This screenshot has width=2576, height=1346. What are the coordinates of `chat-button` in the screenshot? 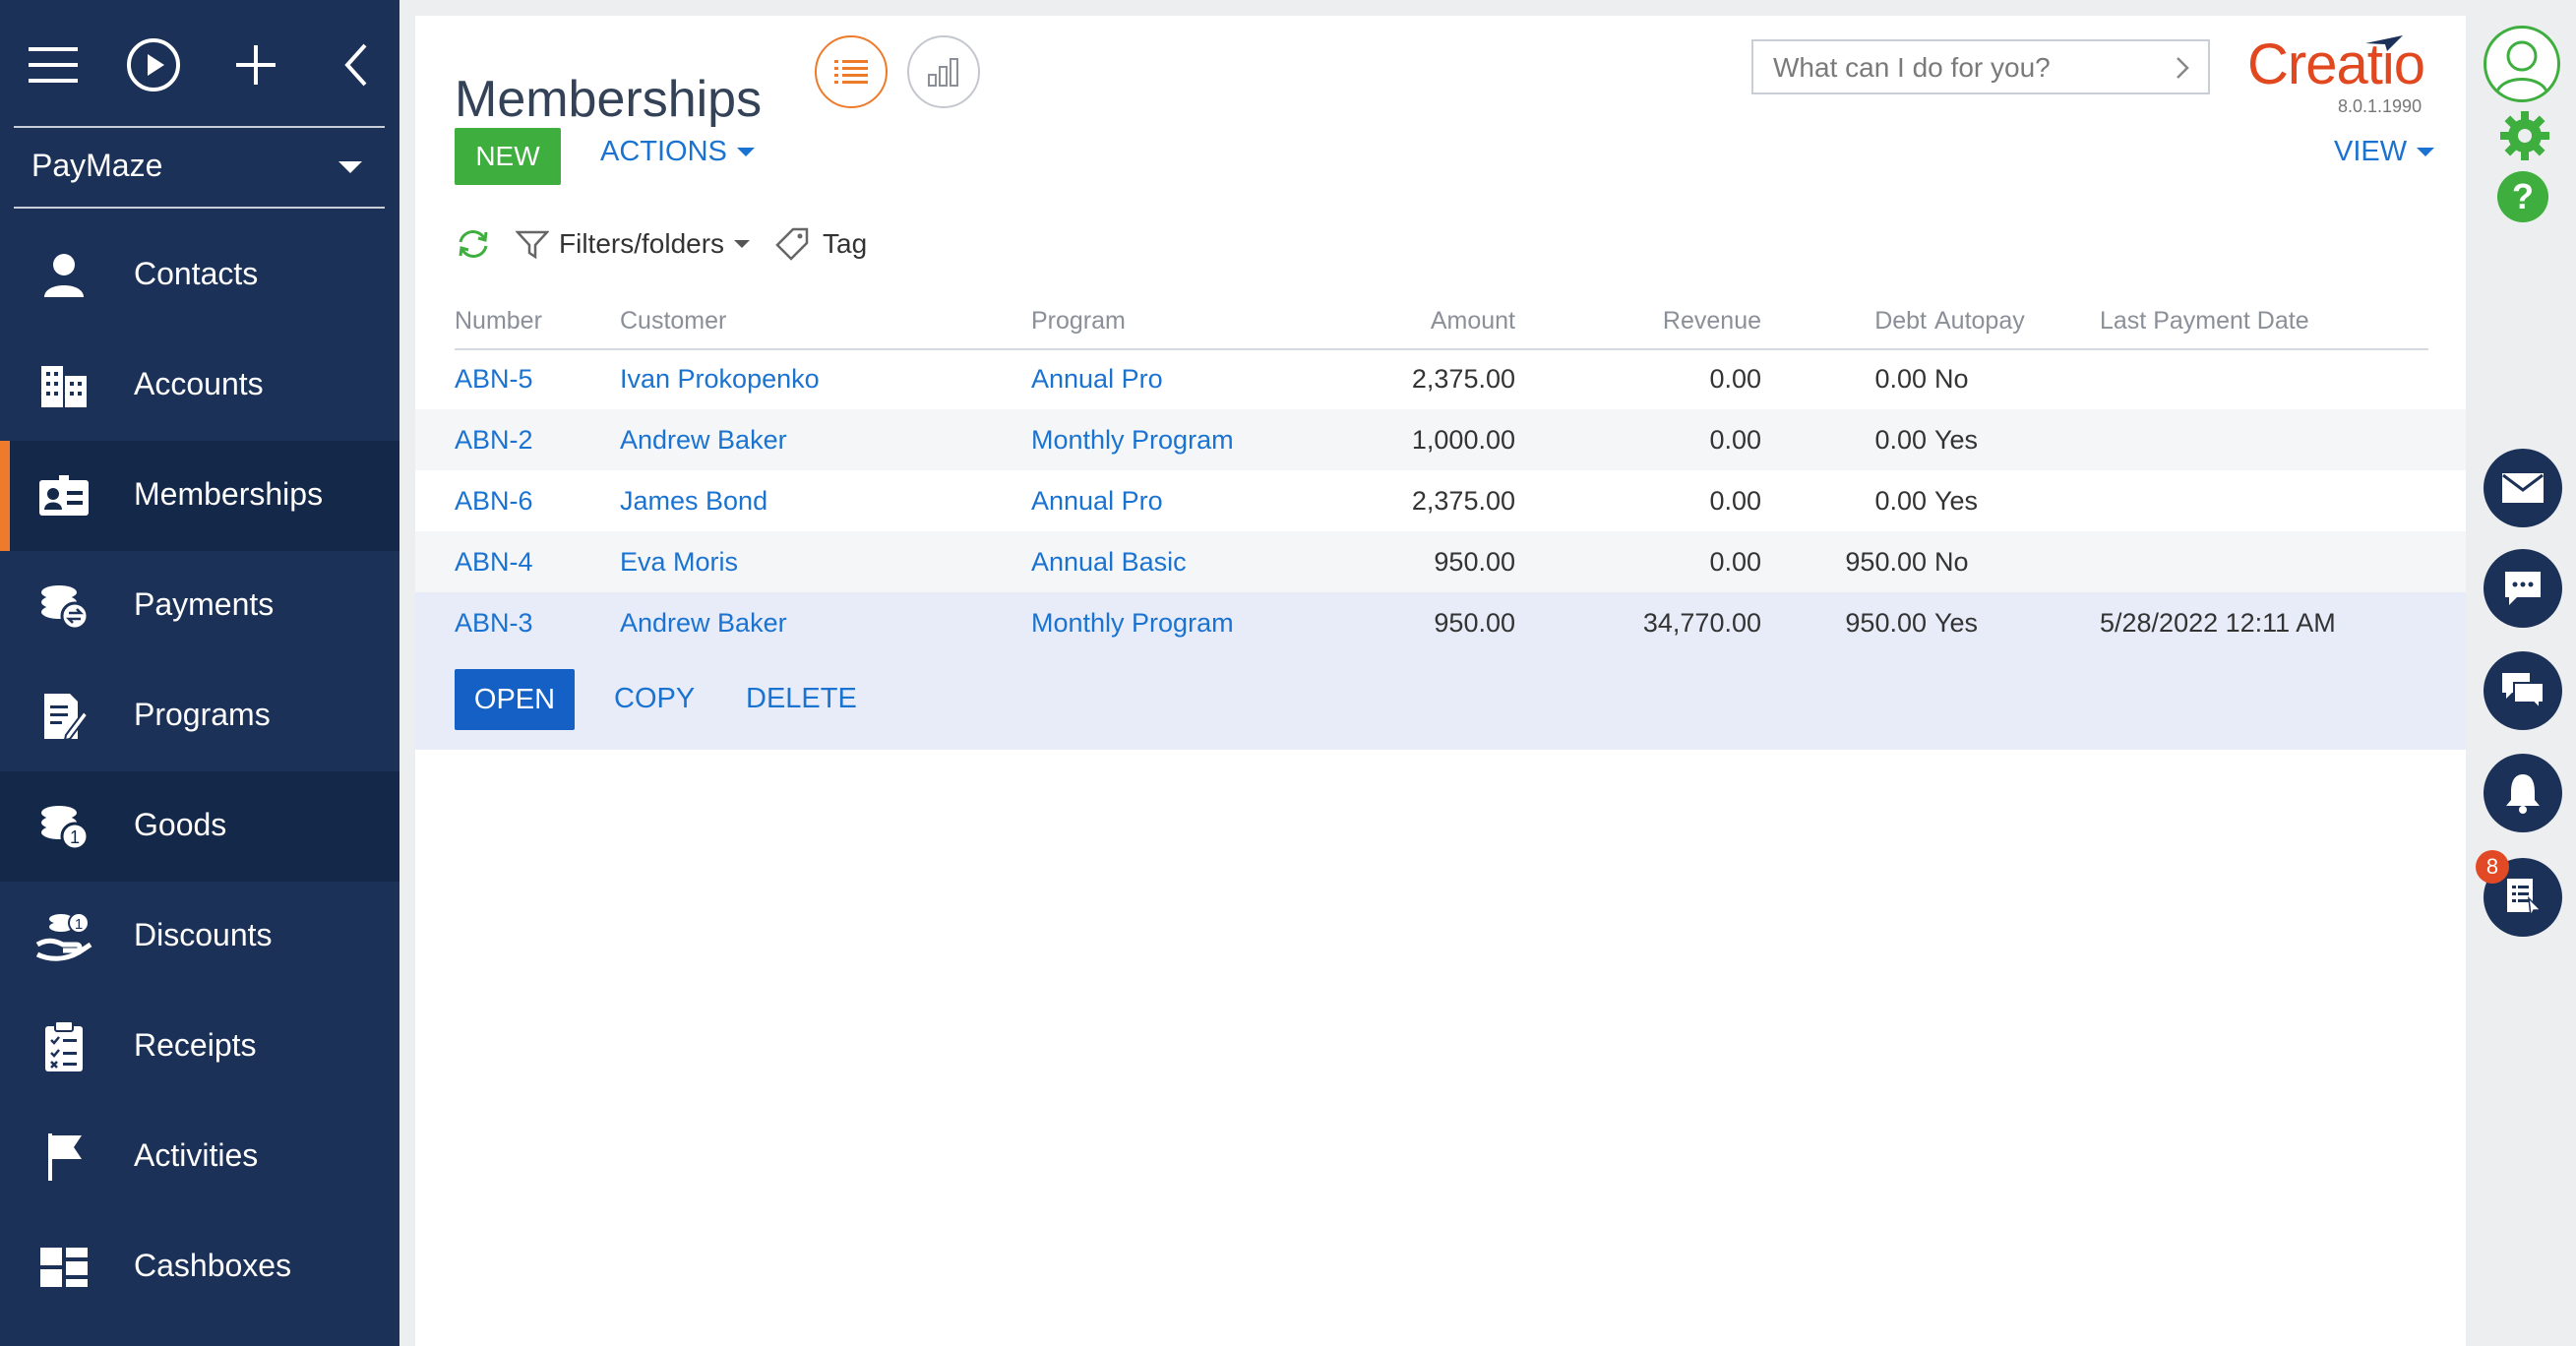 It's located at (2523, 690).